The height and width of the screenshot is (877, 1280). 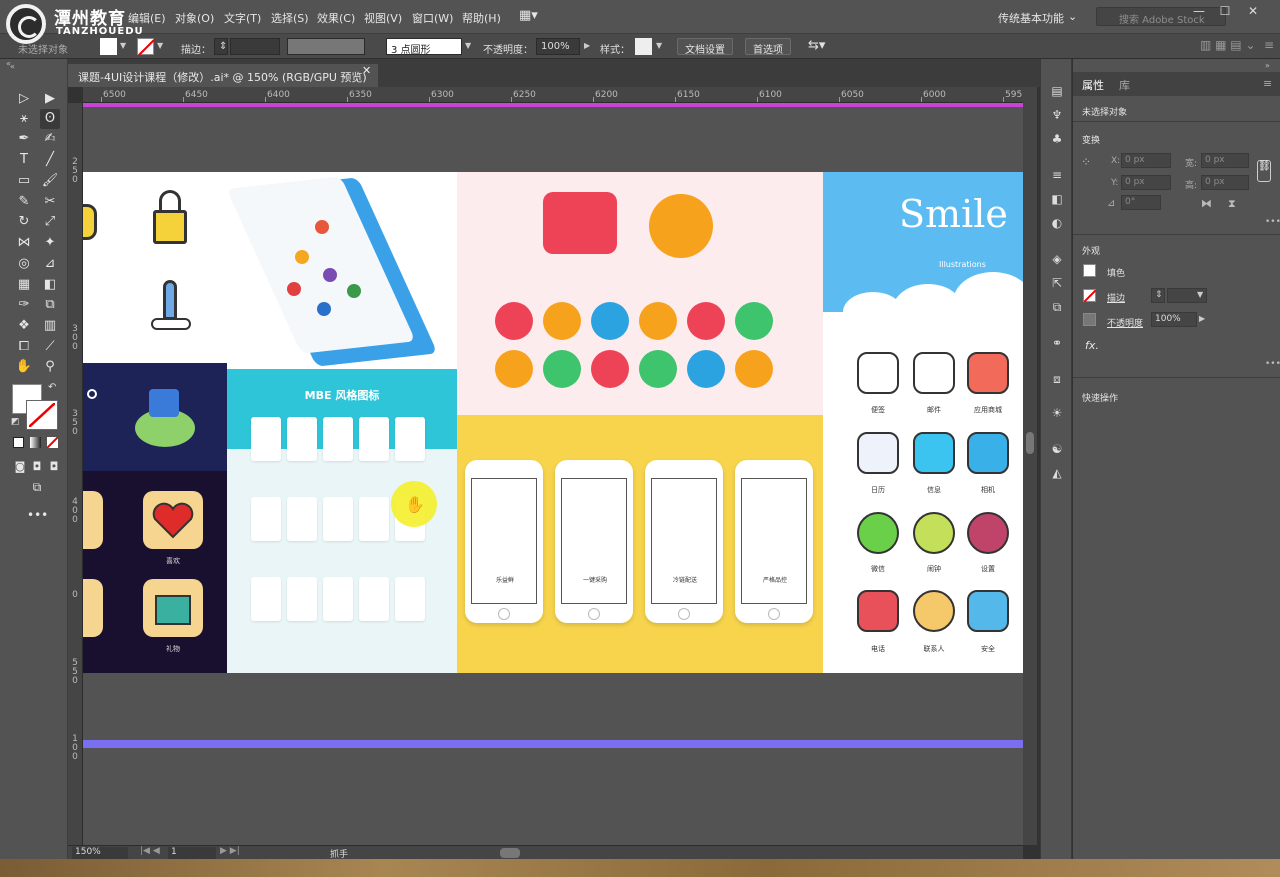 What do you see at coordinates (768, 47) in the screenshot?
I see `preferences-button: 首选项` at bounding box center [768, 47].